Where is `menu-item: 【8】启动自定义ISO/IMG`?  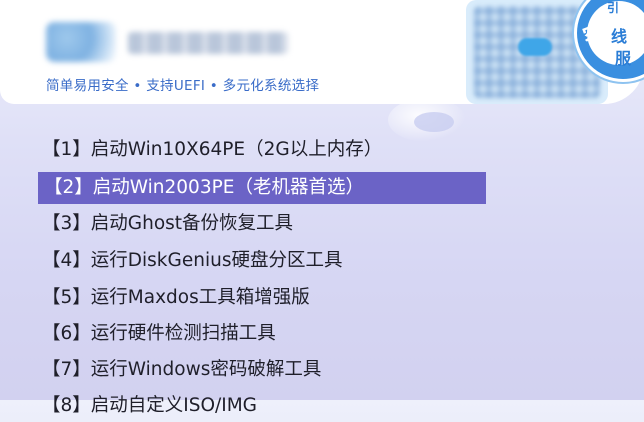 menu-item: 【8】启动自定义ISO/IMG is located at coordinates (149, 406).